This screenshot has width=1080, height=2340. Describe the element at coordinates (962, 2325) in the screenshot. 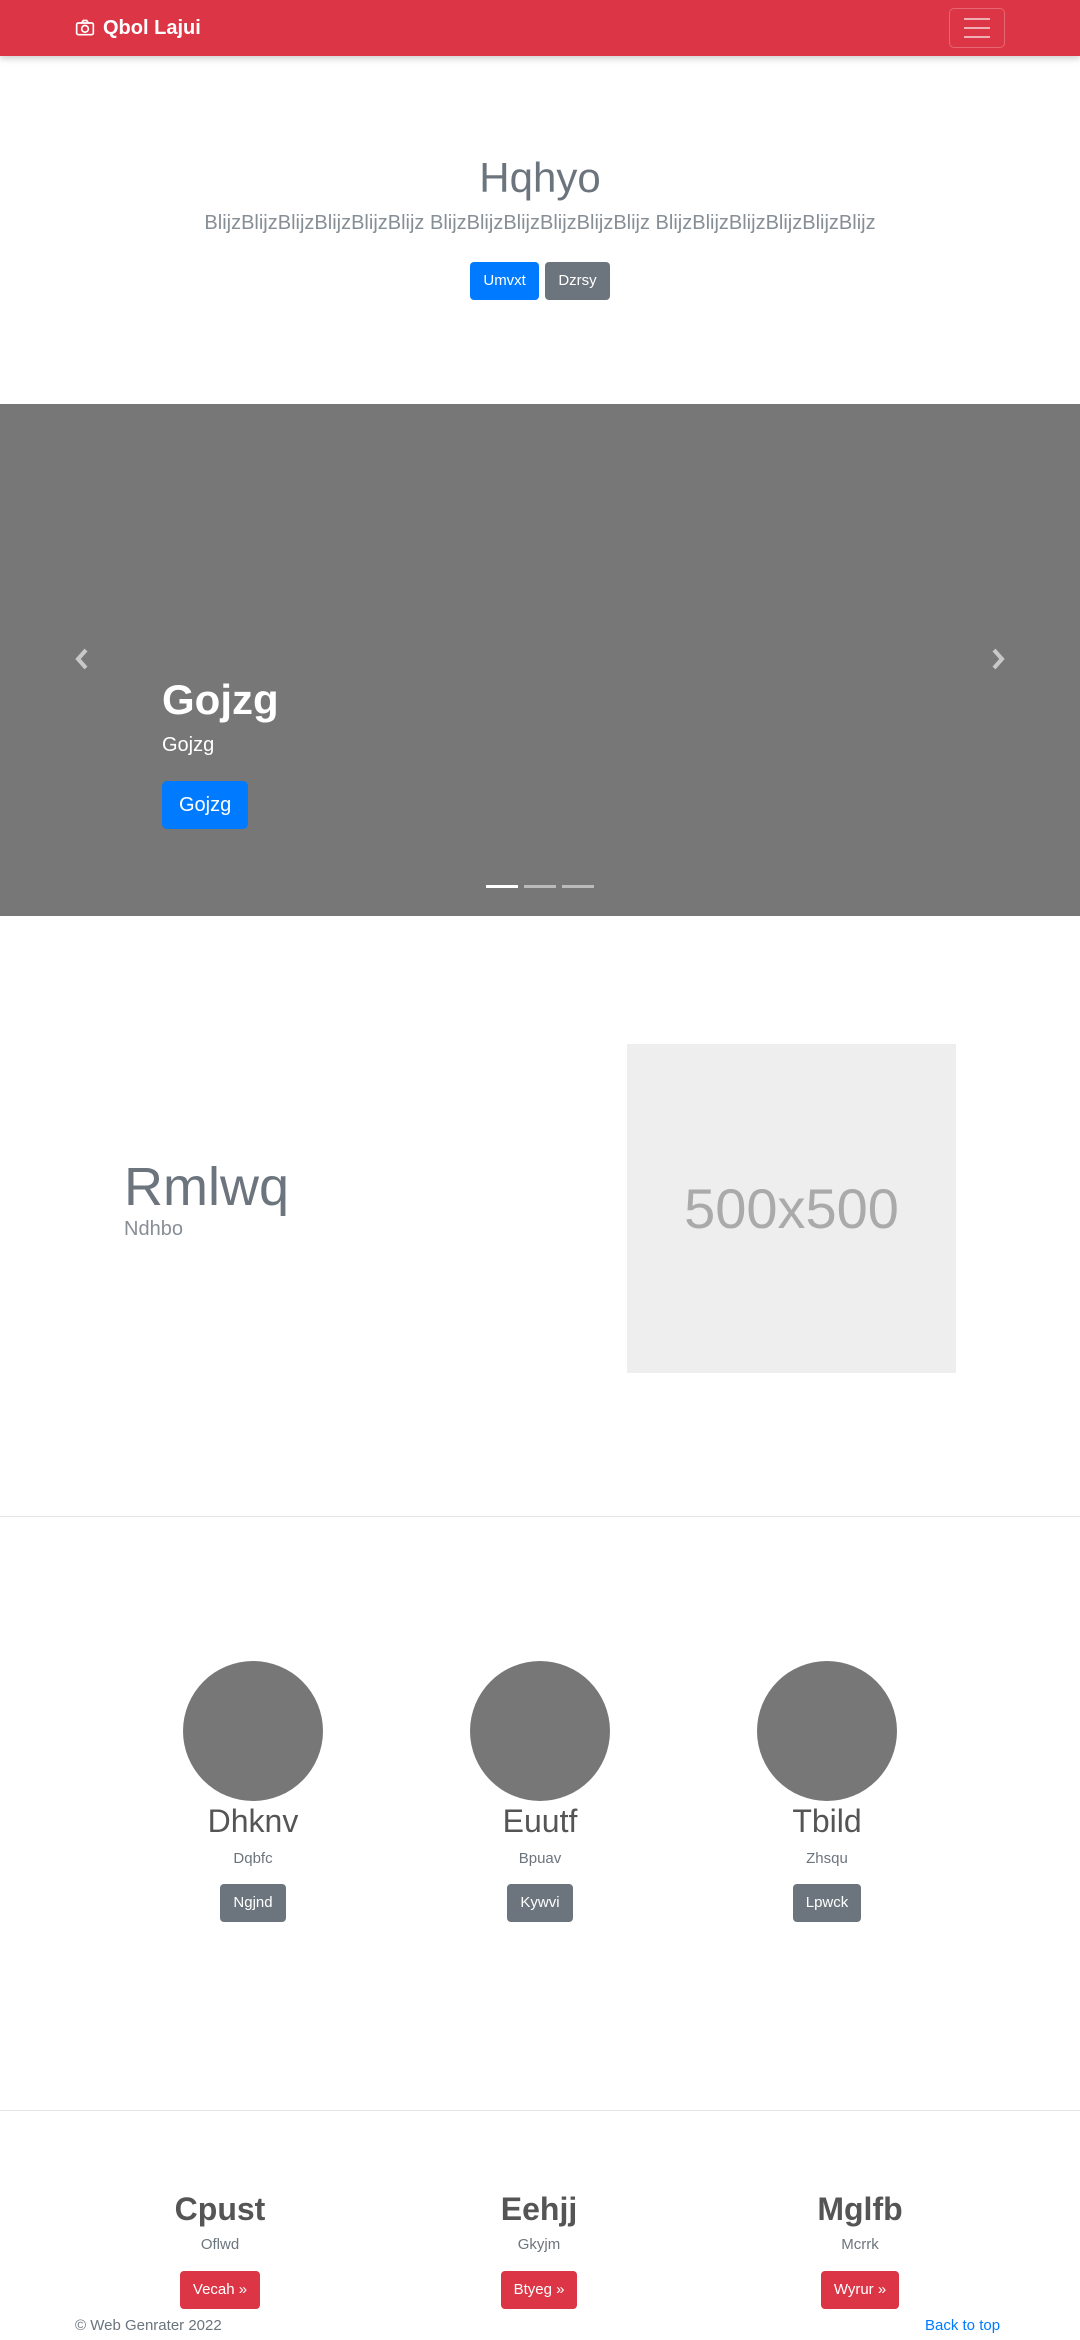

I see `back-to-top-link: Back to top` at that location.